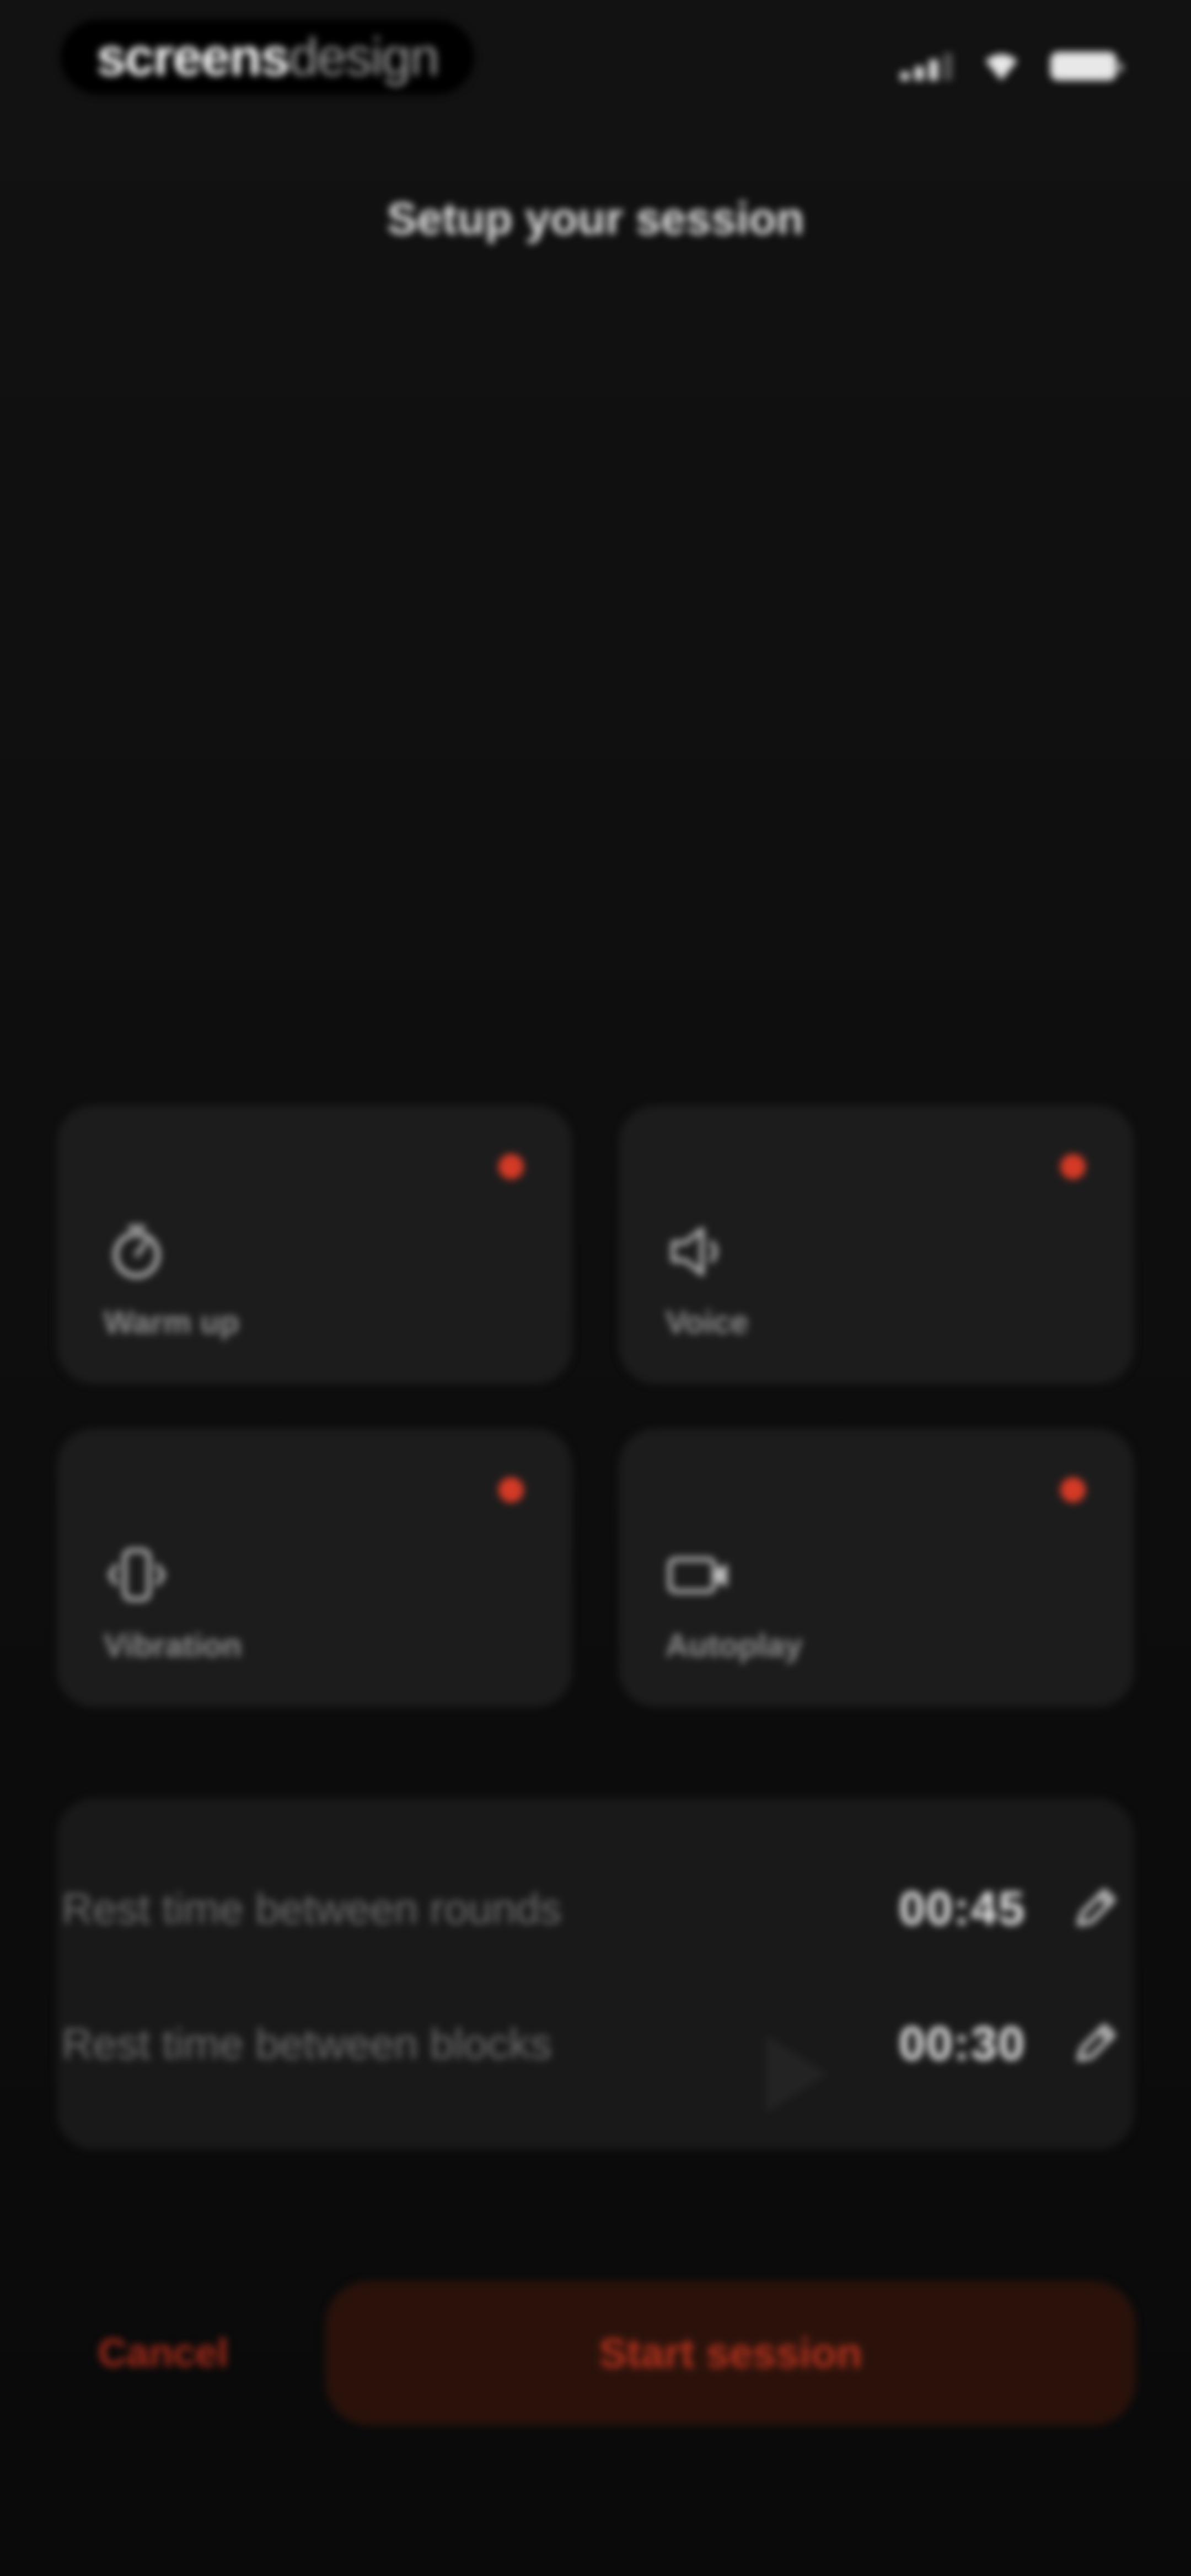  What do you see at coordinates (595, 1974) in the screenshot?
I see `rest-times-panel` at bounding box center [595, 1974].